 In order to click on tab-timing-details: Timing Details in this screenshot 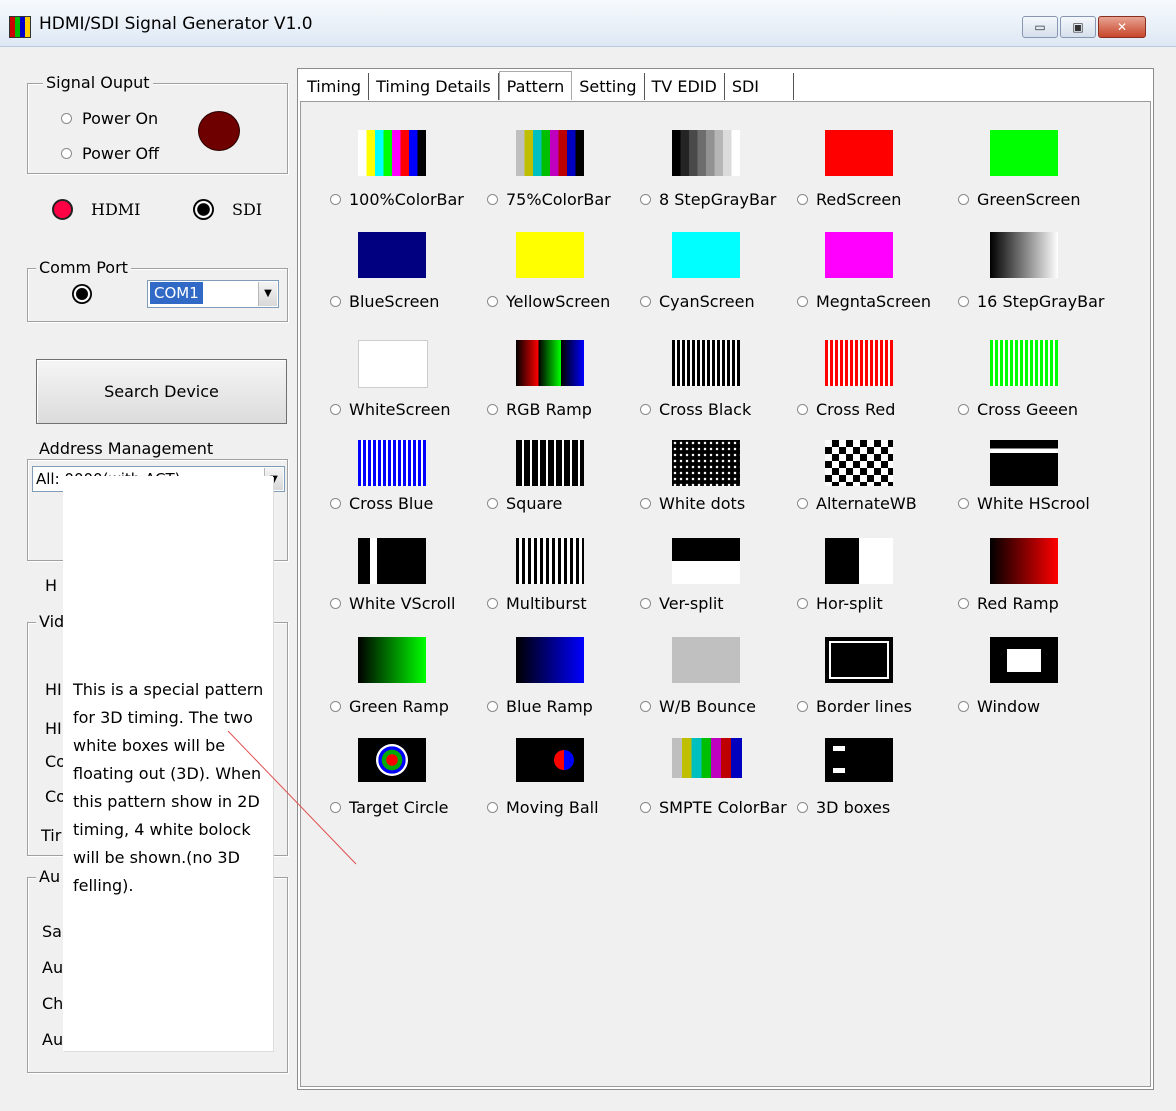, I will do `click(434, 86)`.